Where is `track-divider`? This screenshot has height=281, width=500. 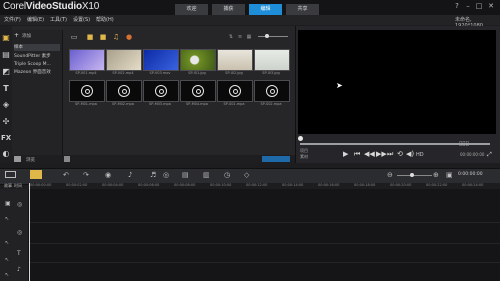
track-divider is located at coordinates (264, 262).